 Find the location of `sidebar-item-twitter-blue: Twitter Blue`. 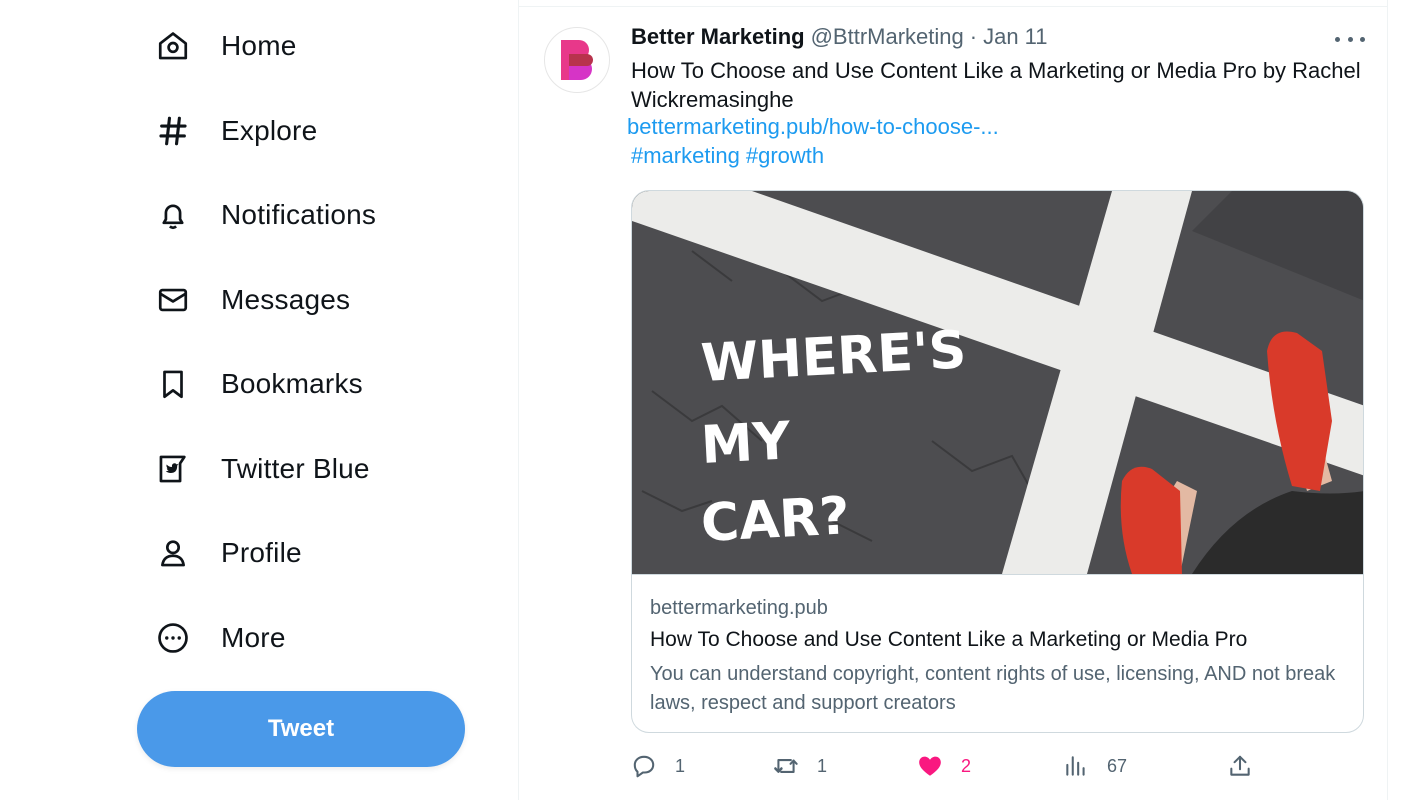

sidebar-item-twitter-blue: Twitter Blue is located at coordinates (260, 469).